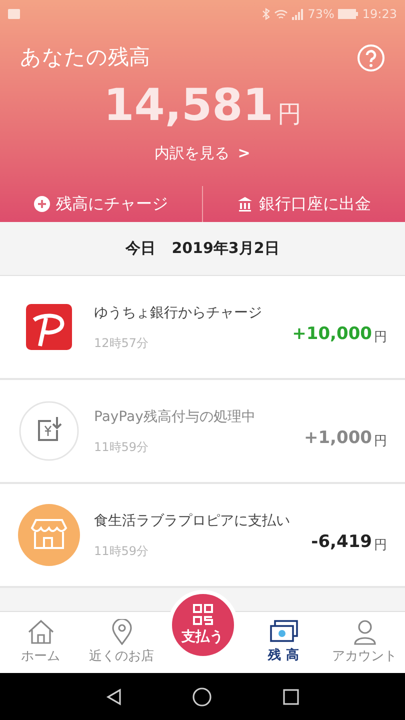  I want to click on home-icon, so click(40, 631).